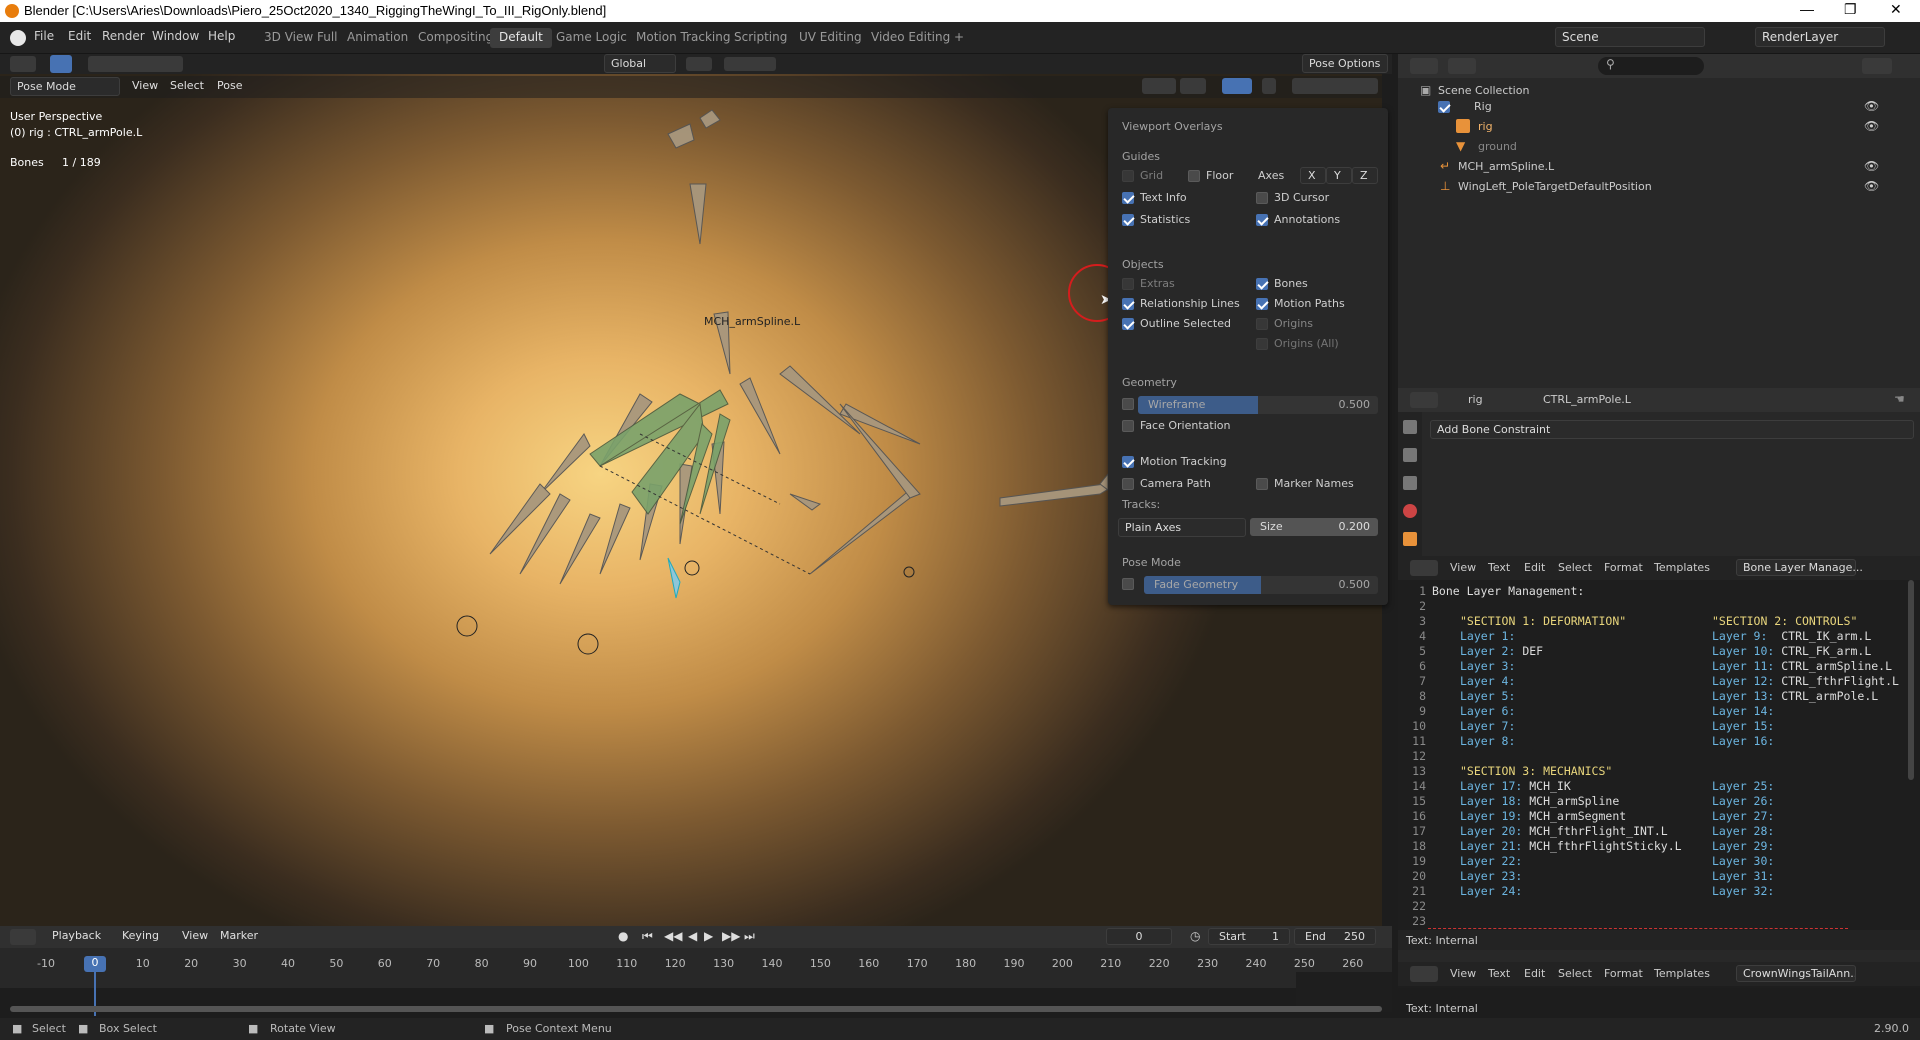 Image resolution: width=1920 pixels, height=1040 pixels. Describe the element at coordinates (1659, 187) in the screenshot. I see `outliner-row-pole-target: ⊥ WingLeft_PoleTargetDefaultPosition 👁` at that location.